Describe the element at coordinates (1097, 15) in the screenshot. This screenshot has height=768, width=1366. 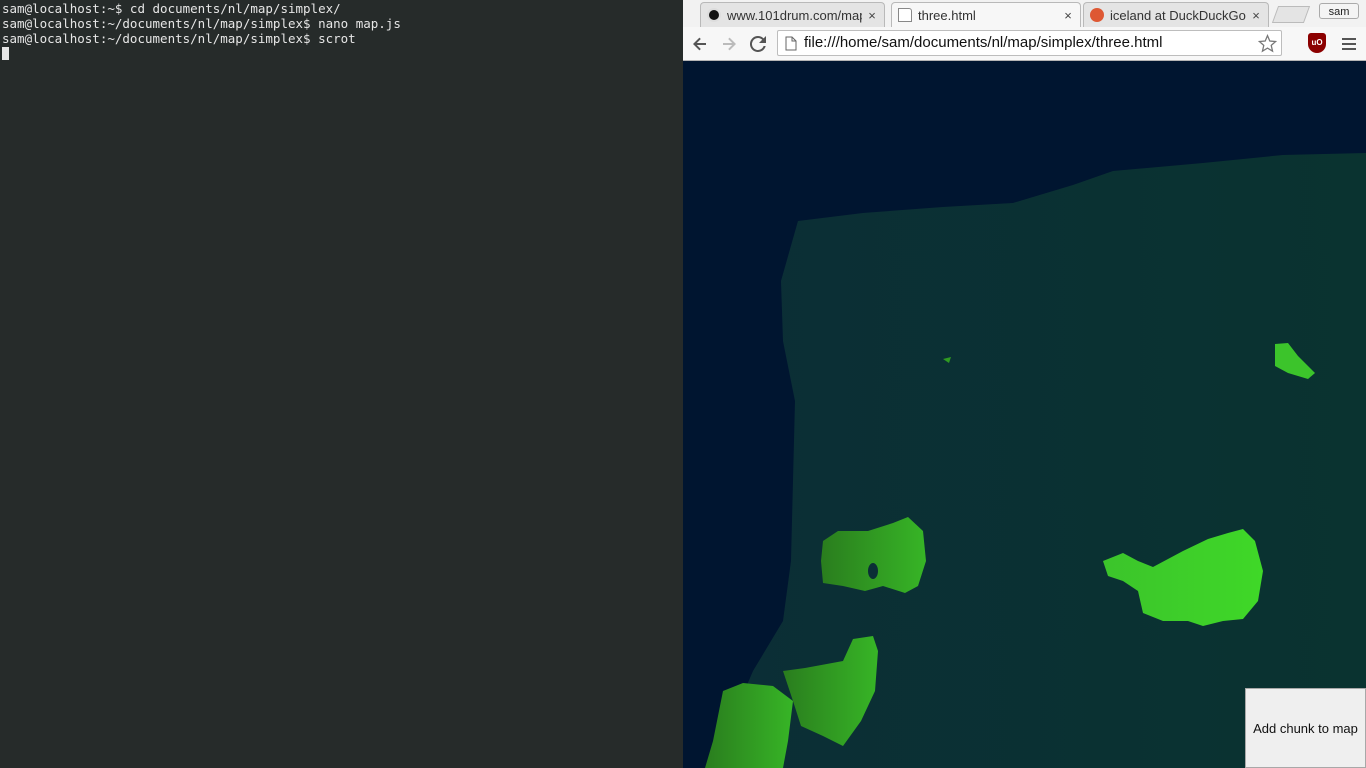
I see `duckduckgo-icon` at that location.